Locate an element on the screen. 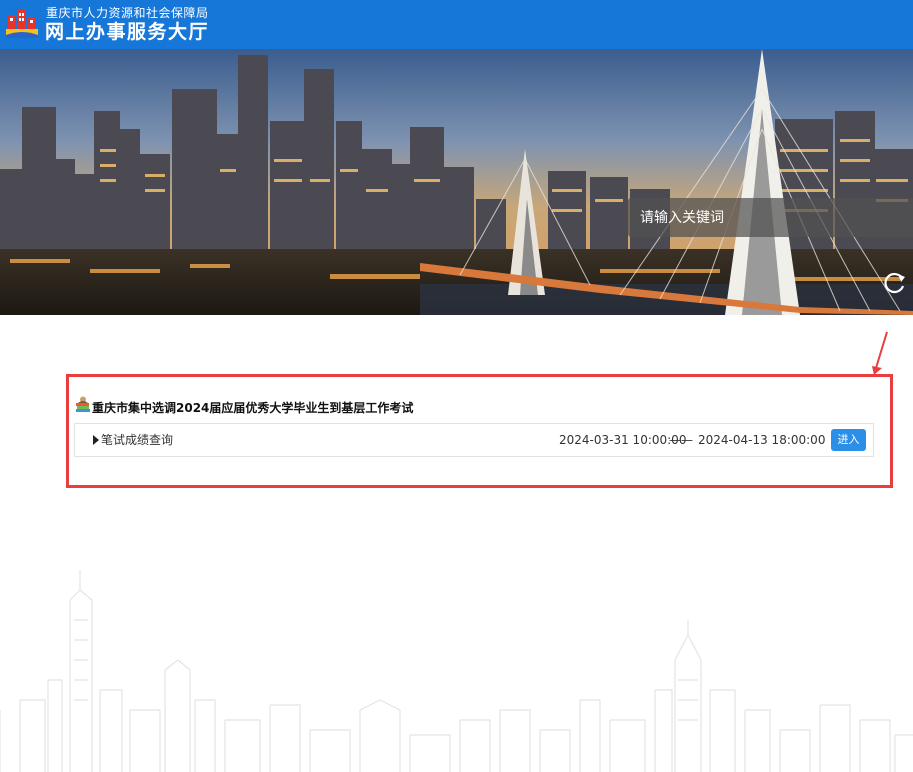 Image resolution: width=913 pixels, height=772 pixels. row-label: 笔试成绩查询 is located at coordinates (137, 440).